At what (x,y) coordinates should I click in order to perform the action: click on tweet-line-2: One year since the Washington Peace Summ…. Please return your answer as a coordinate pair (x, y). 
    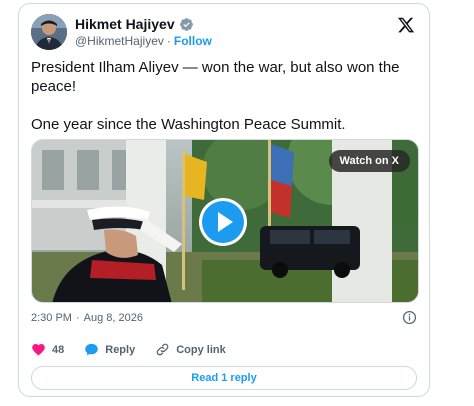
    Looking at the image, I should click on (188, 124).